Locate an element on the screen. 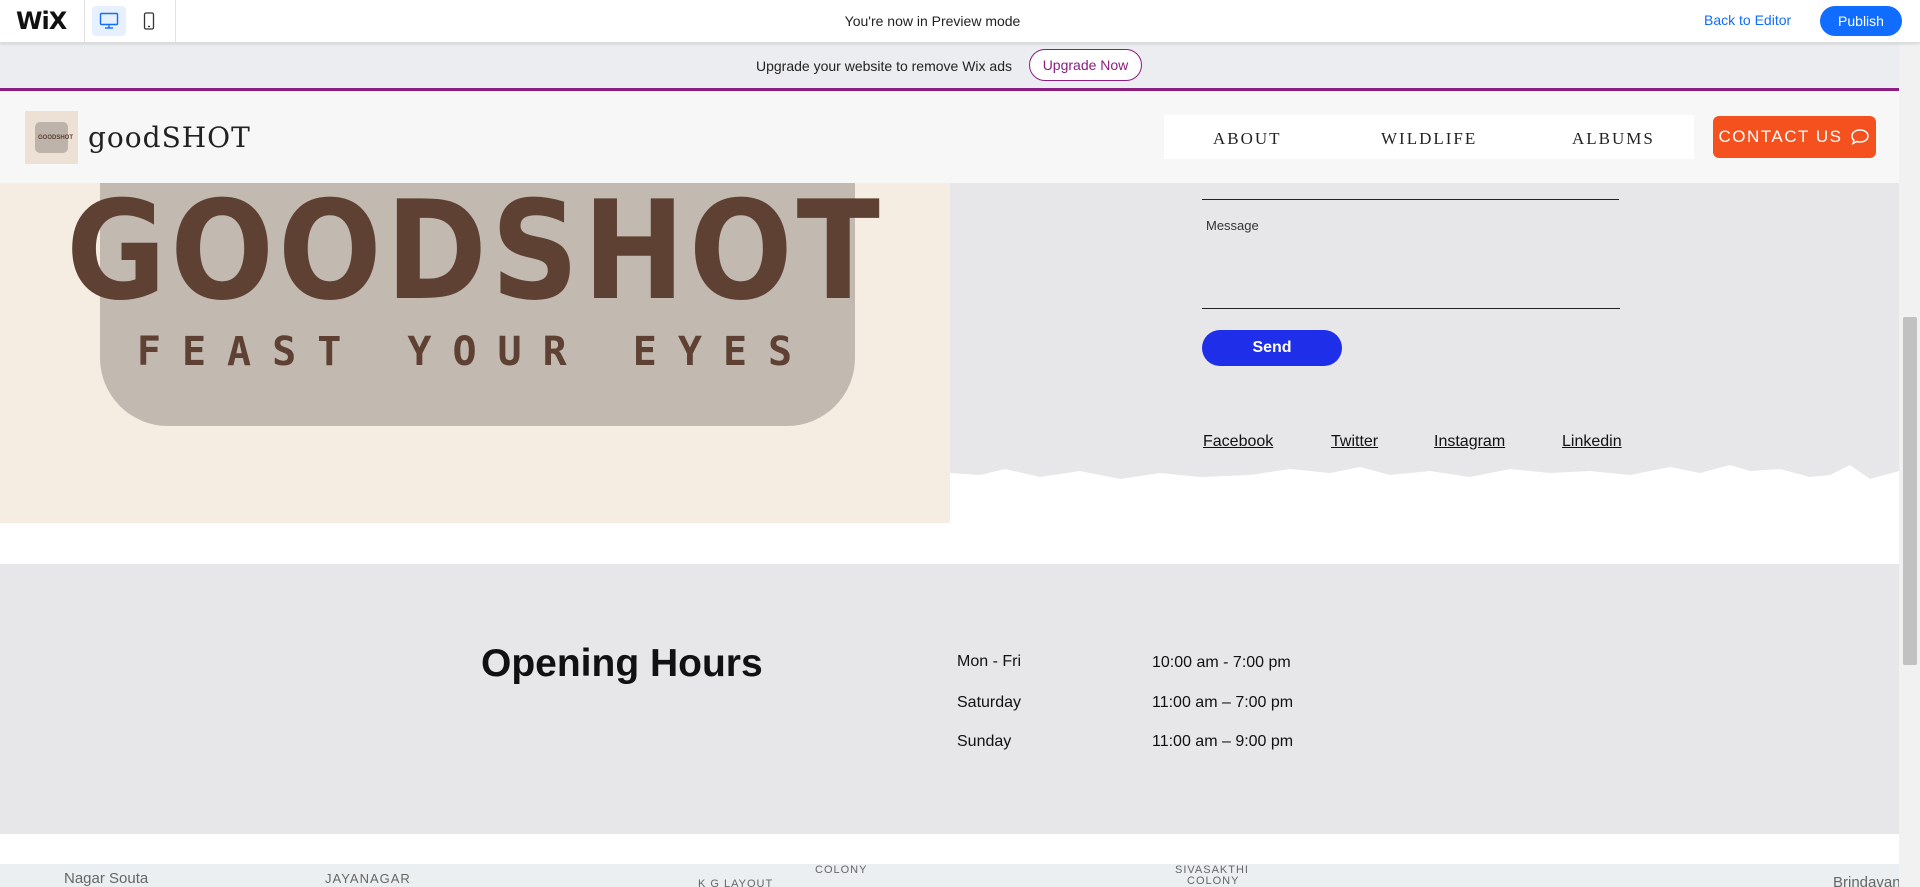 This screenshot has width=1920, height=887. site-name: goodSHOT is located at coordinates (169, 137).